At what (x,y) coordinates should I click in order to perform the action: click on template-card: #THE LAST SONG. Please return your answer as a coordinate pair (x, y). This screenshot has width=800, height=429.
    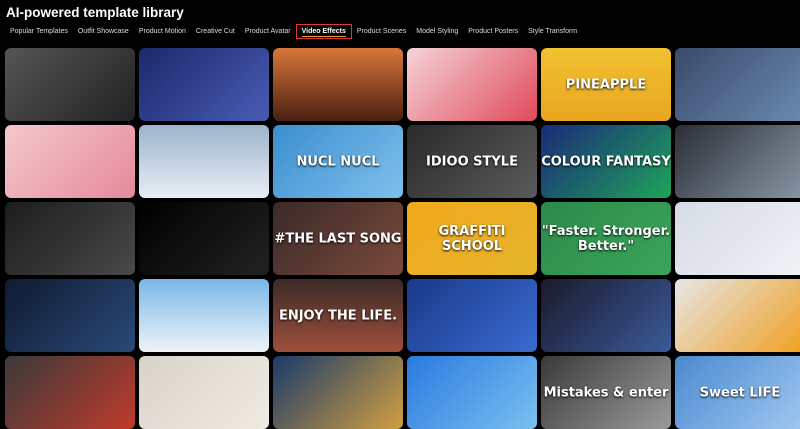
    Looking at the image, I should click on (338, 238).